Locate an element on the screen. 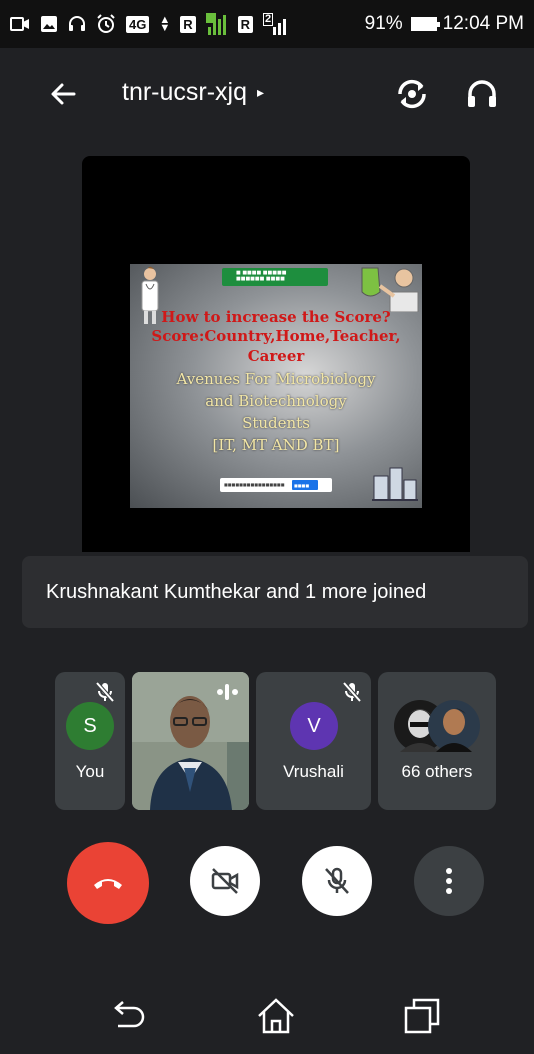  meeting-code: tnr-ucsr-xjq is located at coordinates (185, 92).